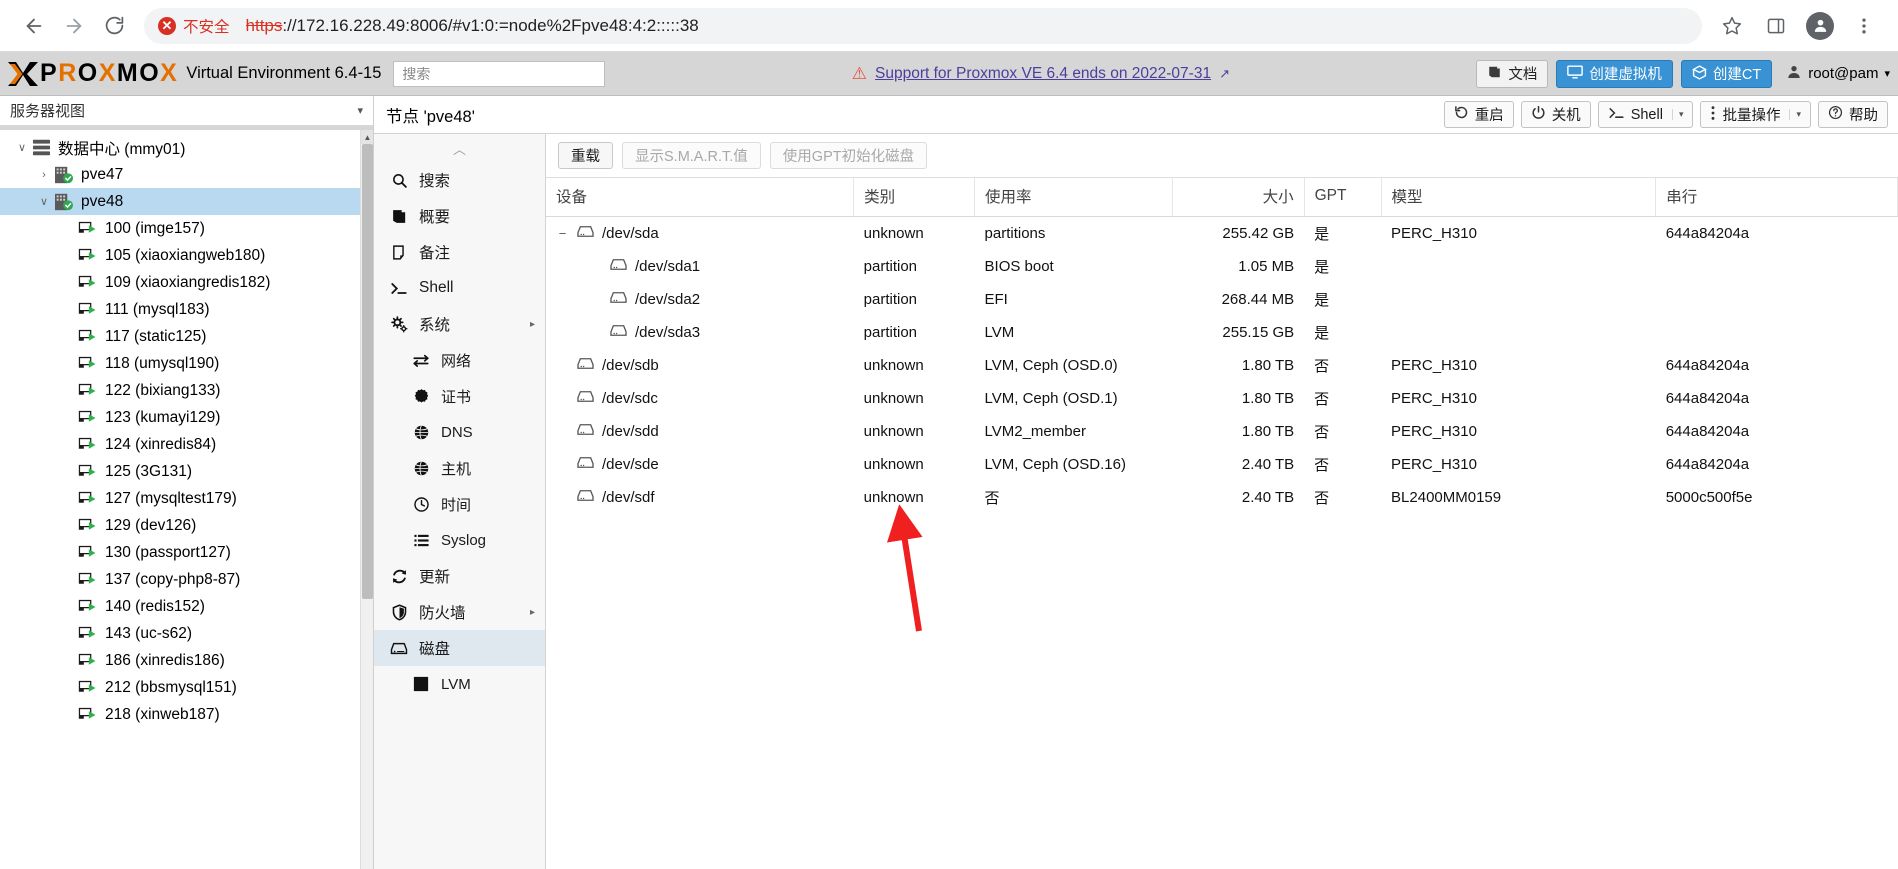 The image size is (1898, 869). What do you see at coordinates (186, 417) in the screenshot?
I see `tree-item: 123 (kumayi129)` at bounding box center [186, 417].